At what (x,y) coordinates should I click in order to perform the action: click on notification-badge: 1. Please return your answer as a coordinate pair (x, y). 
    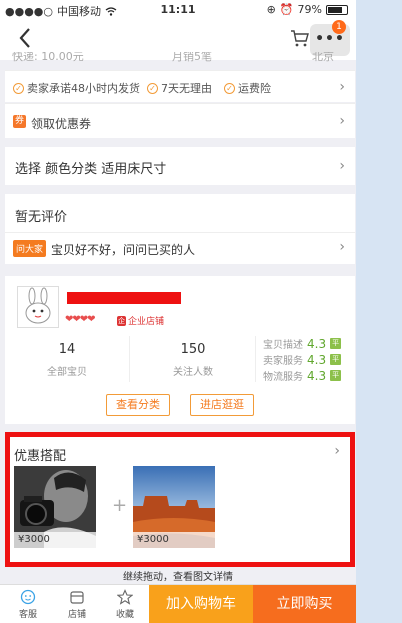
    Looking at the image, I should click on (339, 27).